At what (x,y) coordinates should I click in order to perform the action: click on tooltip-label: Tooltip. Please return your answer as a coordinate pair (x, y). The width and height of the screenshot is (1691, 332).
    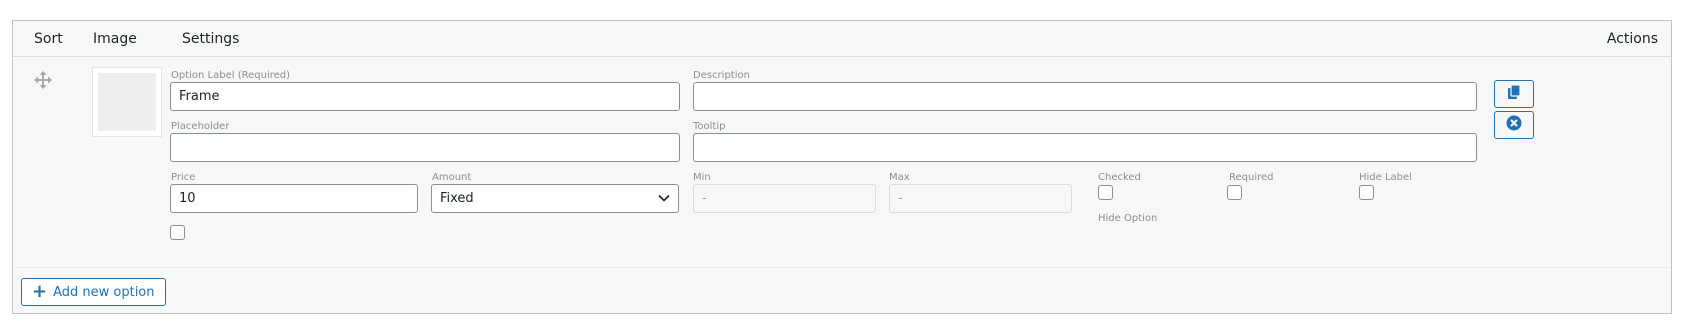
    Looking at the image, I should click on (709, 126).